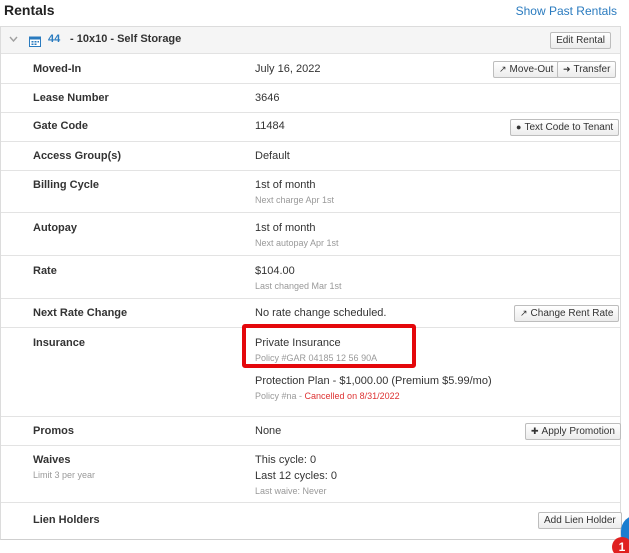  I want to click on trend-up-icon: ↗, so click(524, 313).